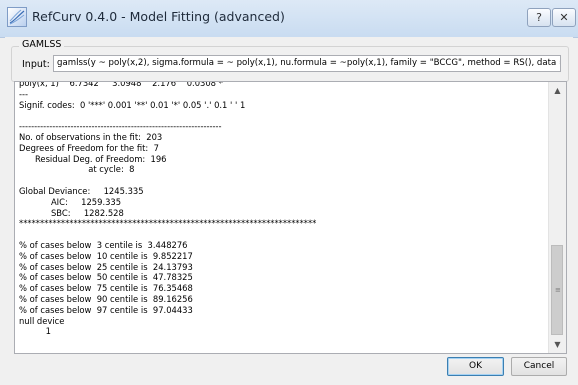 Image resolution: width=578 pixels, height=385 pixels. I want to click on output-line: null device, so click(42, 320).